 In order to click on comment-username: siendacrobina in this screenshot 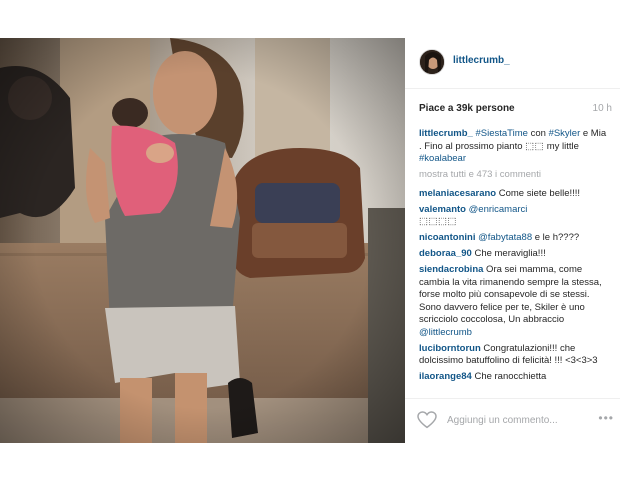, I will do `click(451, 269)`.